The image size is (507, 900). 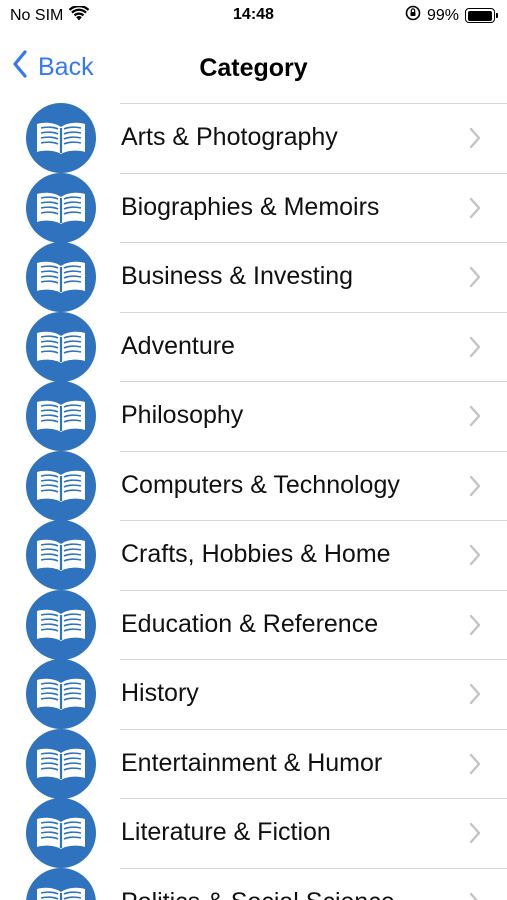 I want to click on category-label: Business & Investing, so click(x=237, y=276).